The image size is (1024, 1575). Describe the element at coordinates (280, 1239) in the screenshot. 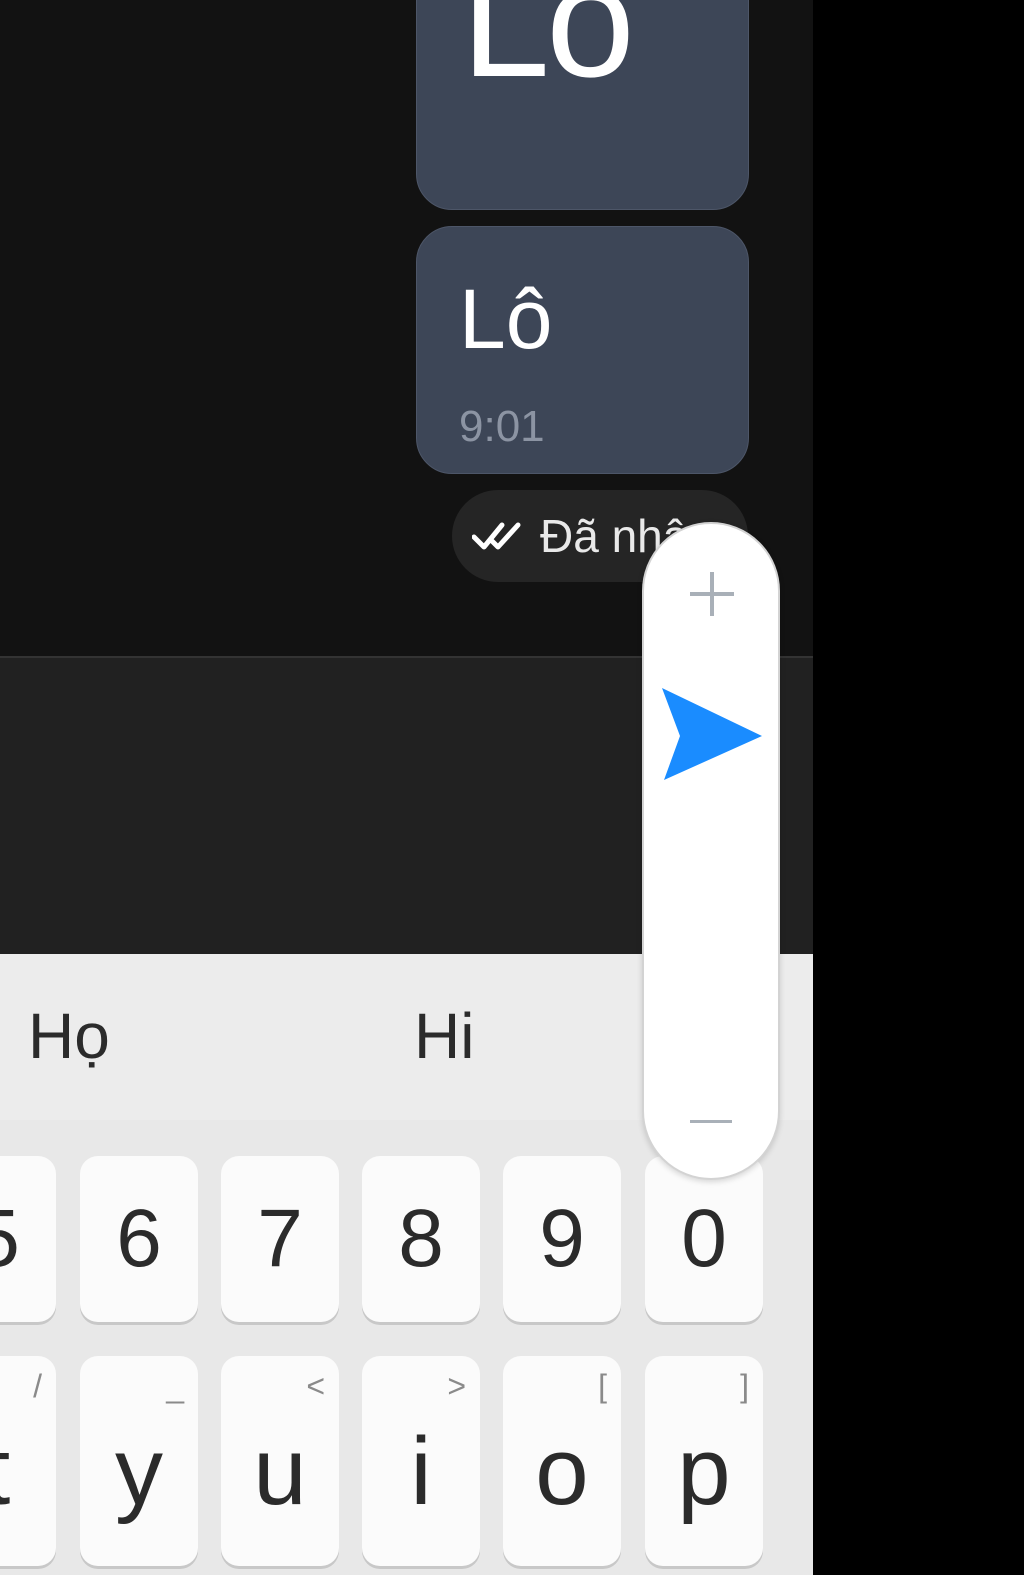

I see `key-7: 7` at that location.